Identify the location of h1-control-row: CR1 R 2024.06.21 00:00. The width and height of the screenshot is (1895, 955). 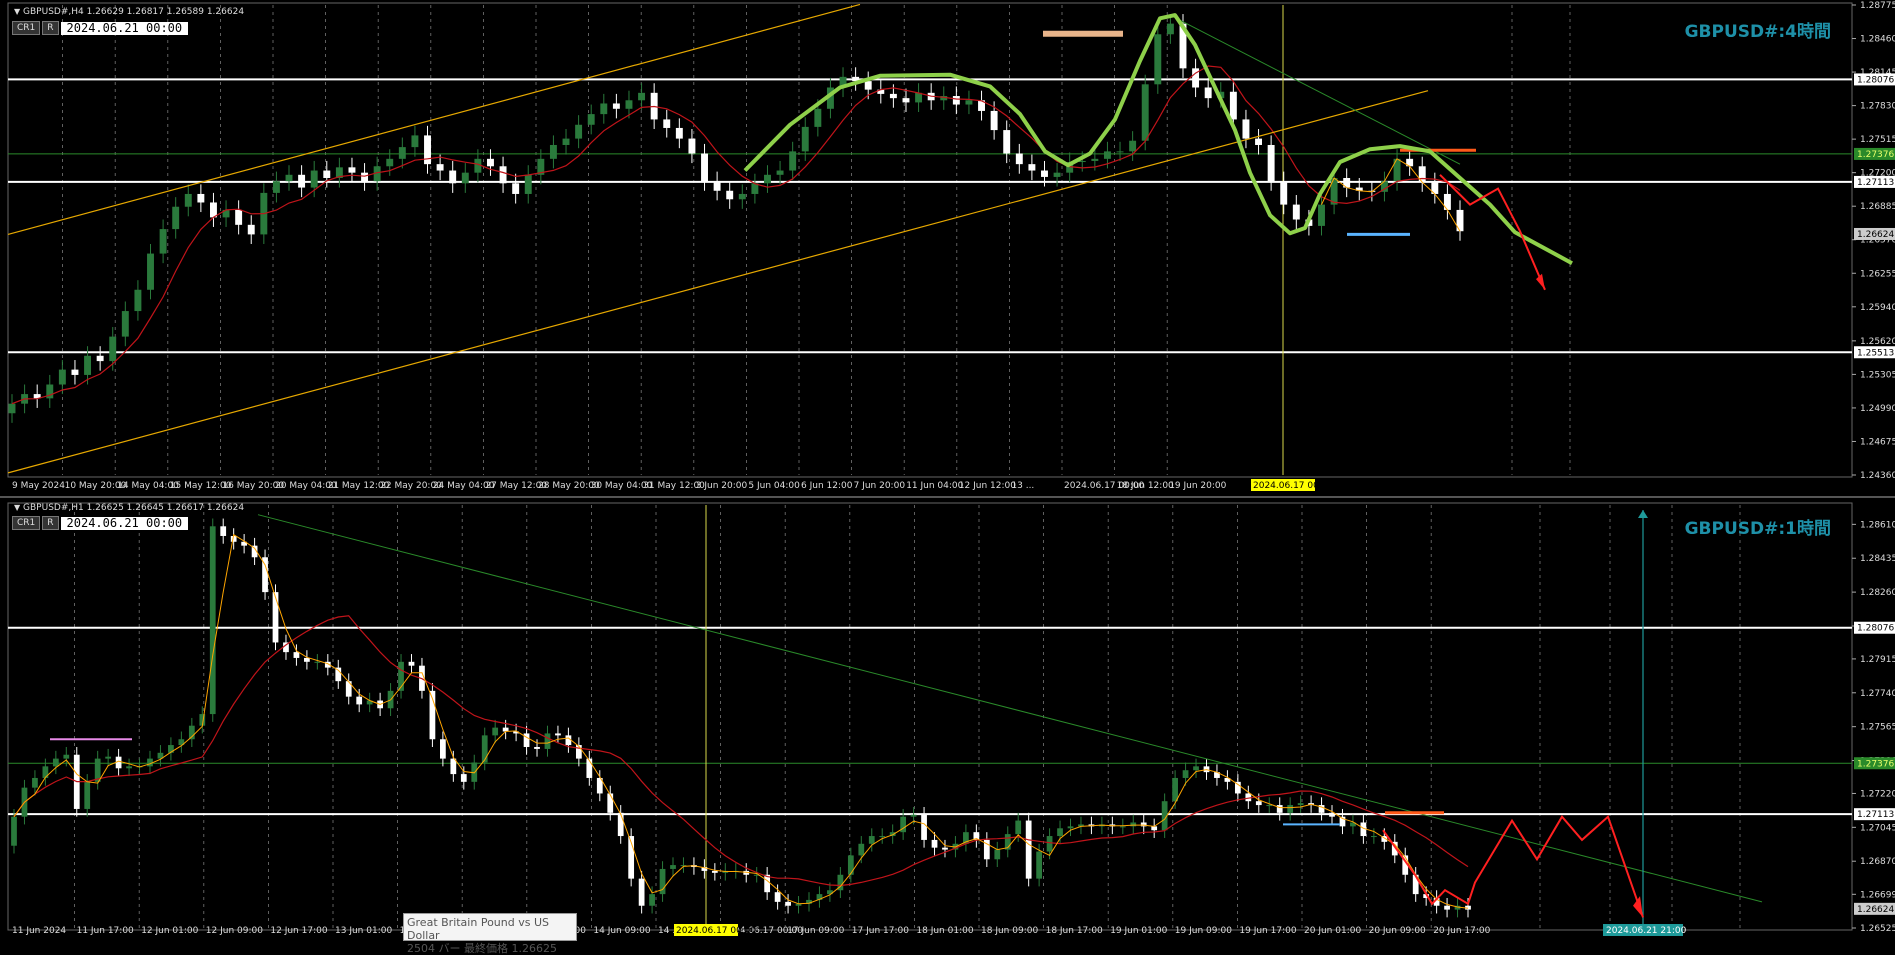
(100, 523).